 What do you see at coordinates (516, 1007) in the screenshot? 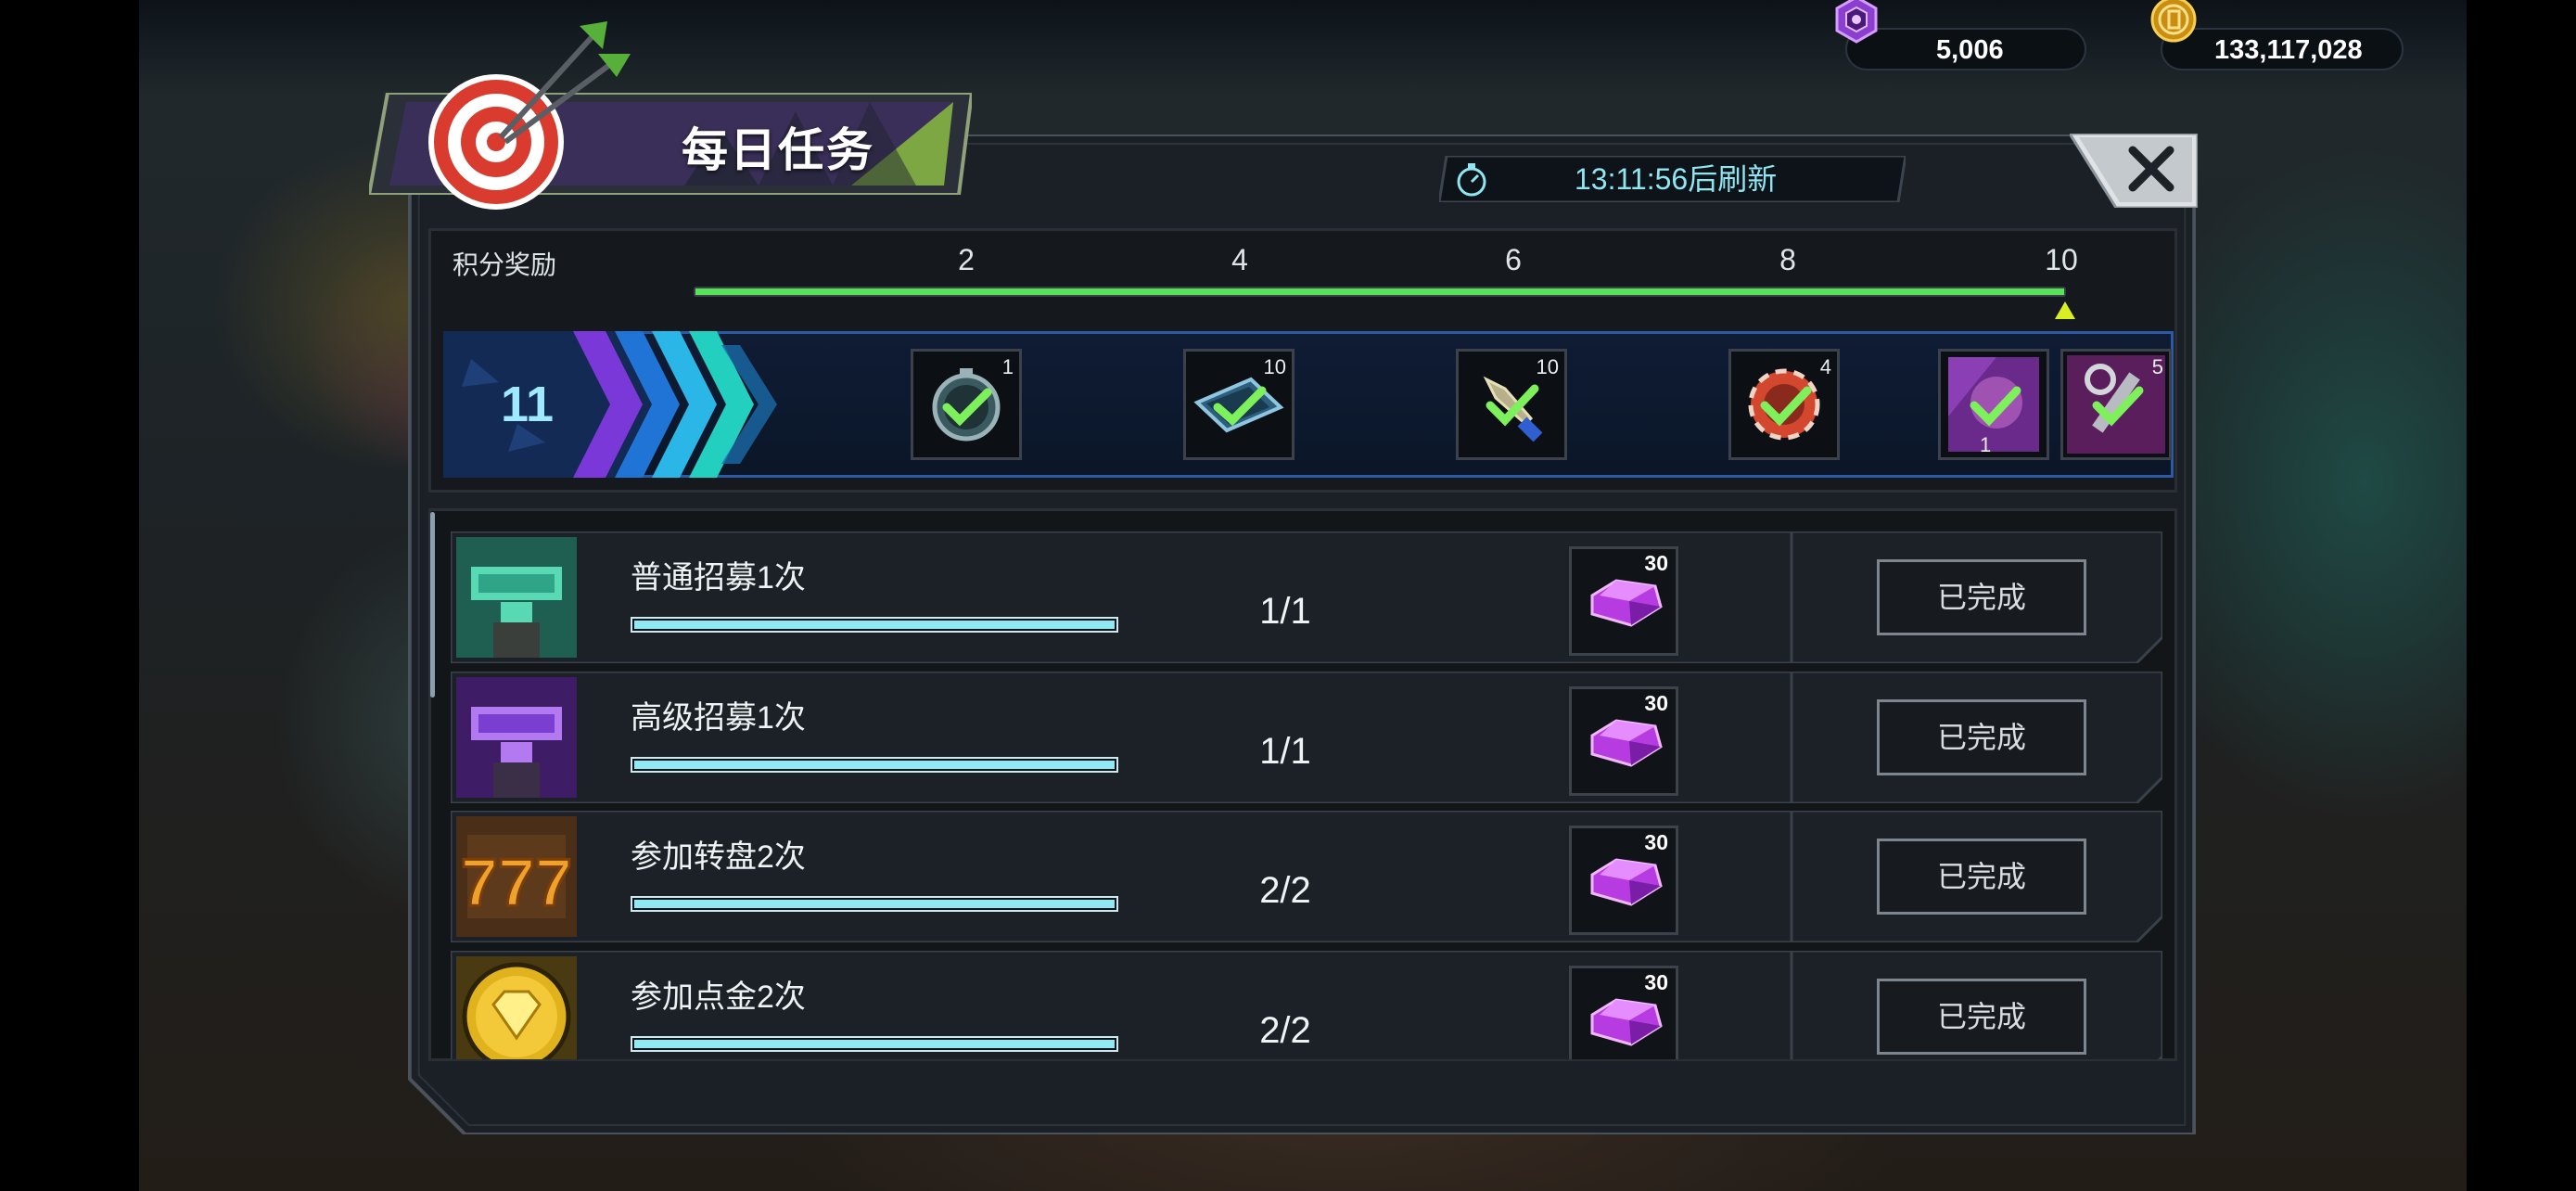
I see `gold-diamond-icon` at bounding box center [516, 1007].